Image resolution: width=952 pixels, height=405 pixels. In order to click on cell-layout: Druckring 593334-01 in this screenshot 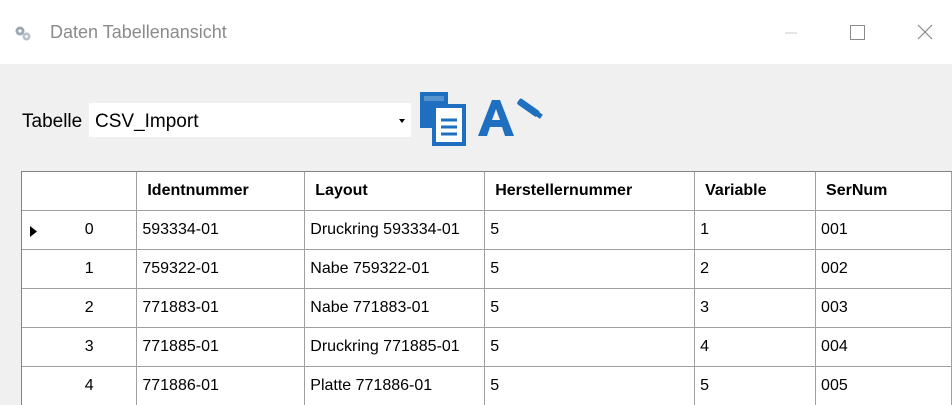, I will do `click(395, 230)`.